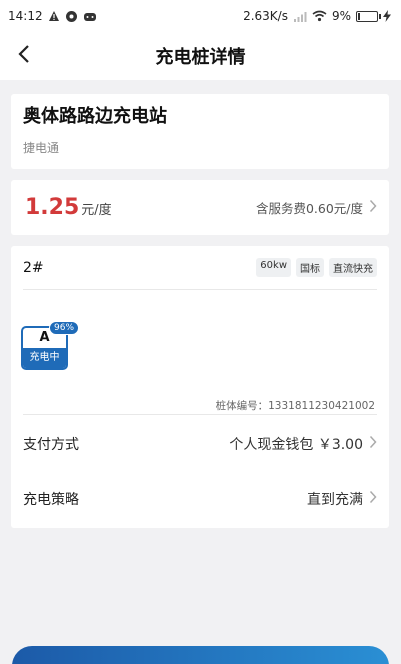 Image resolution: width=401 pixels, height=664 pixels. Describe the element at coordinates (41, 148) in the screenshot. I see `operator-name: 捷电通` at that location.